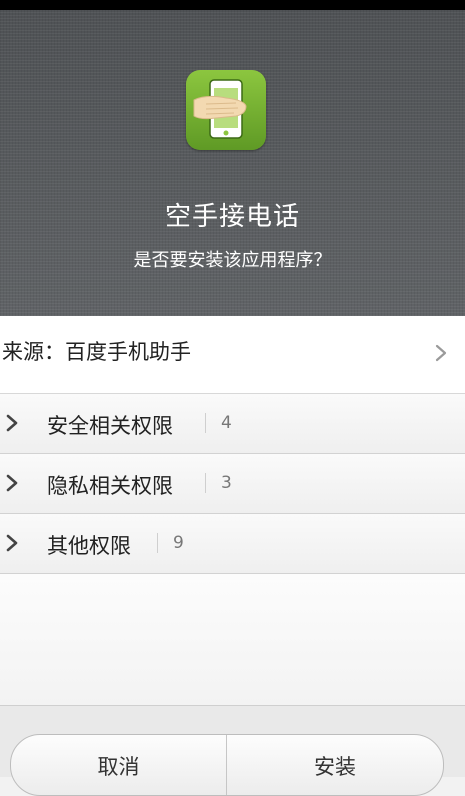 The image size is (465, 796). Describe the element at coordinates (226, 110) in the screenshot. I see `hand-phone-icon` at that location.